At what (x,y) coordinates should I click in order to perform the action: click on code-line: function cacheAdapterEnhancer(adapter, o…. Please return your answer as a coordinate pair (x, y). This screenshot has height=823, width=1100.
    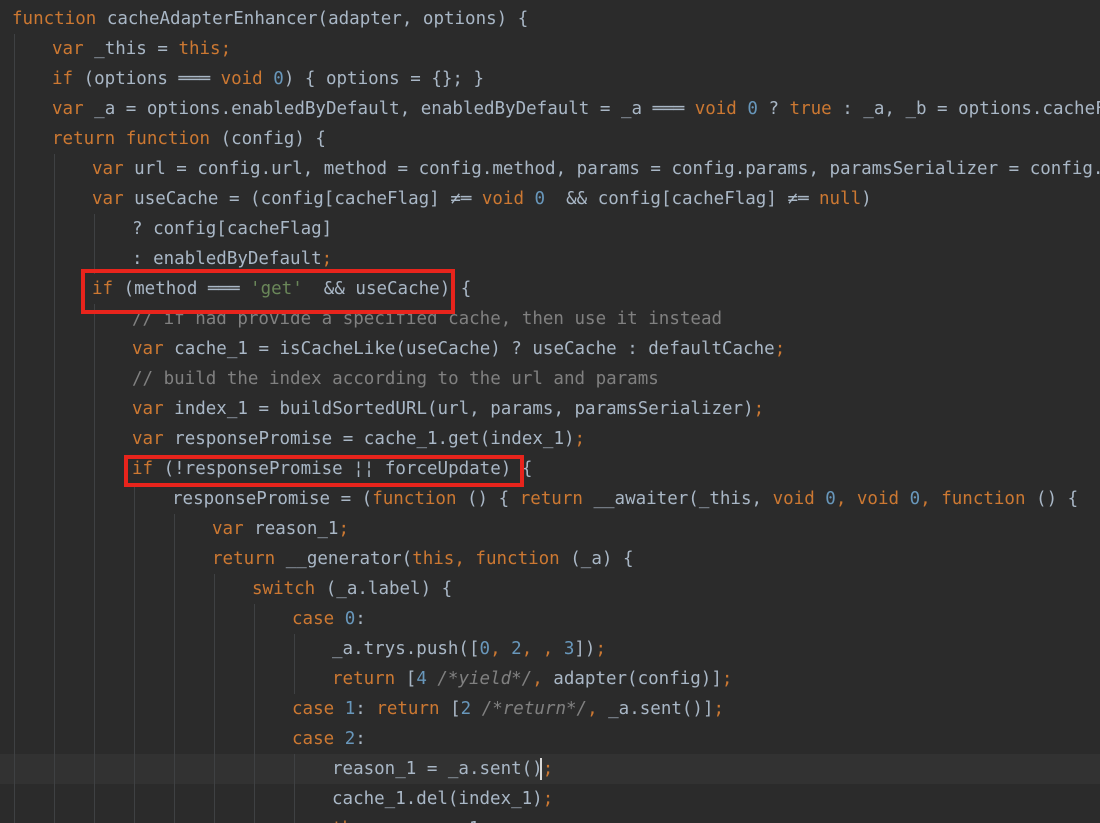
    Looking at the image, I should click on (550, 19).